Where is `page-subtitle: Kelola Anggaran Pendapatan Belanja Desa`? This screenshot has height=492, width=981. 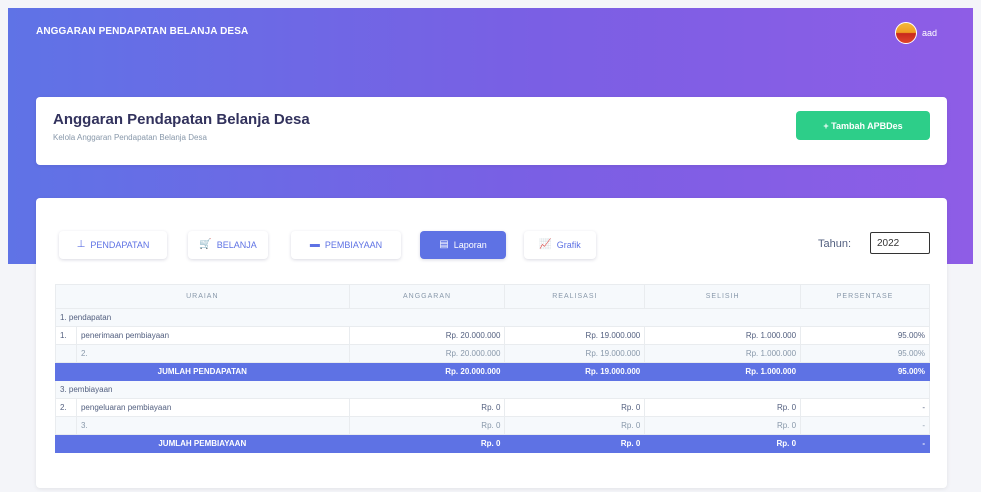 page-subtitle: Kelola Anggaran Pendapatan Belanja Desa is located at coordinates (130, 137).